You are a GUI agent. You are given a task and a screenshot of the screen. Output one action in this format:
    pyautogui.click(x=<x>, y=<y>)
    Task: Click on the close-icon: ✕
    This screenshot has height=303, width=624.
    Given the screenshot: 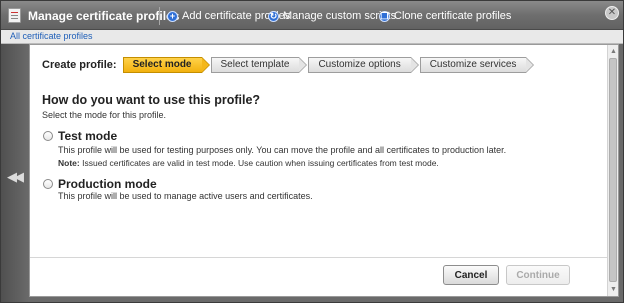 What is the action you would take?
    pyautogui.click(x=612, y=13)
    